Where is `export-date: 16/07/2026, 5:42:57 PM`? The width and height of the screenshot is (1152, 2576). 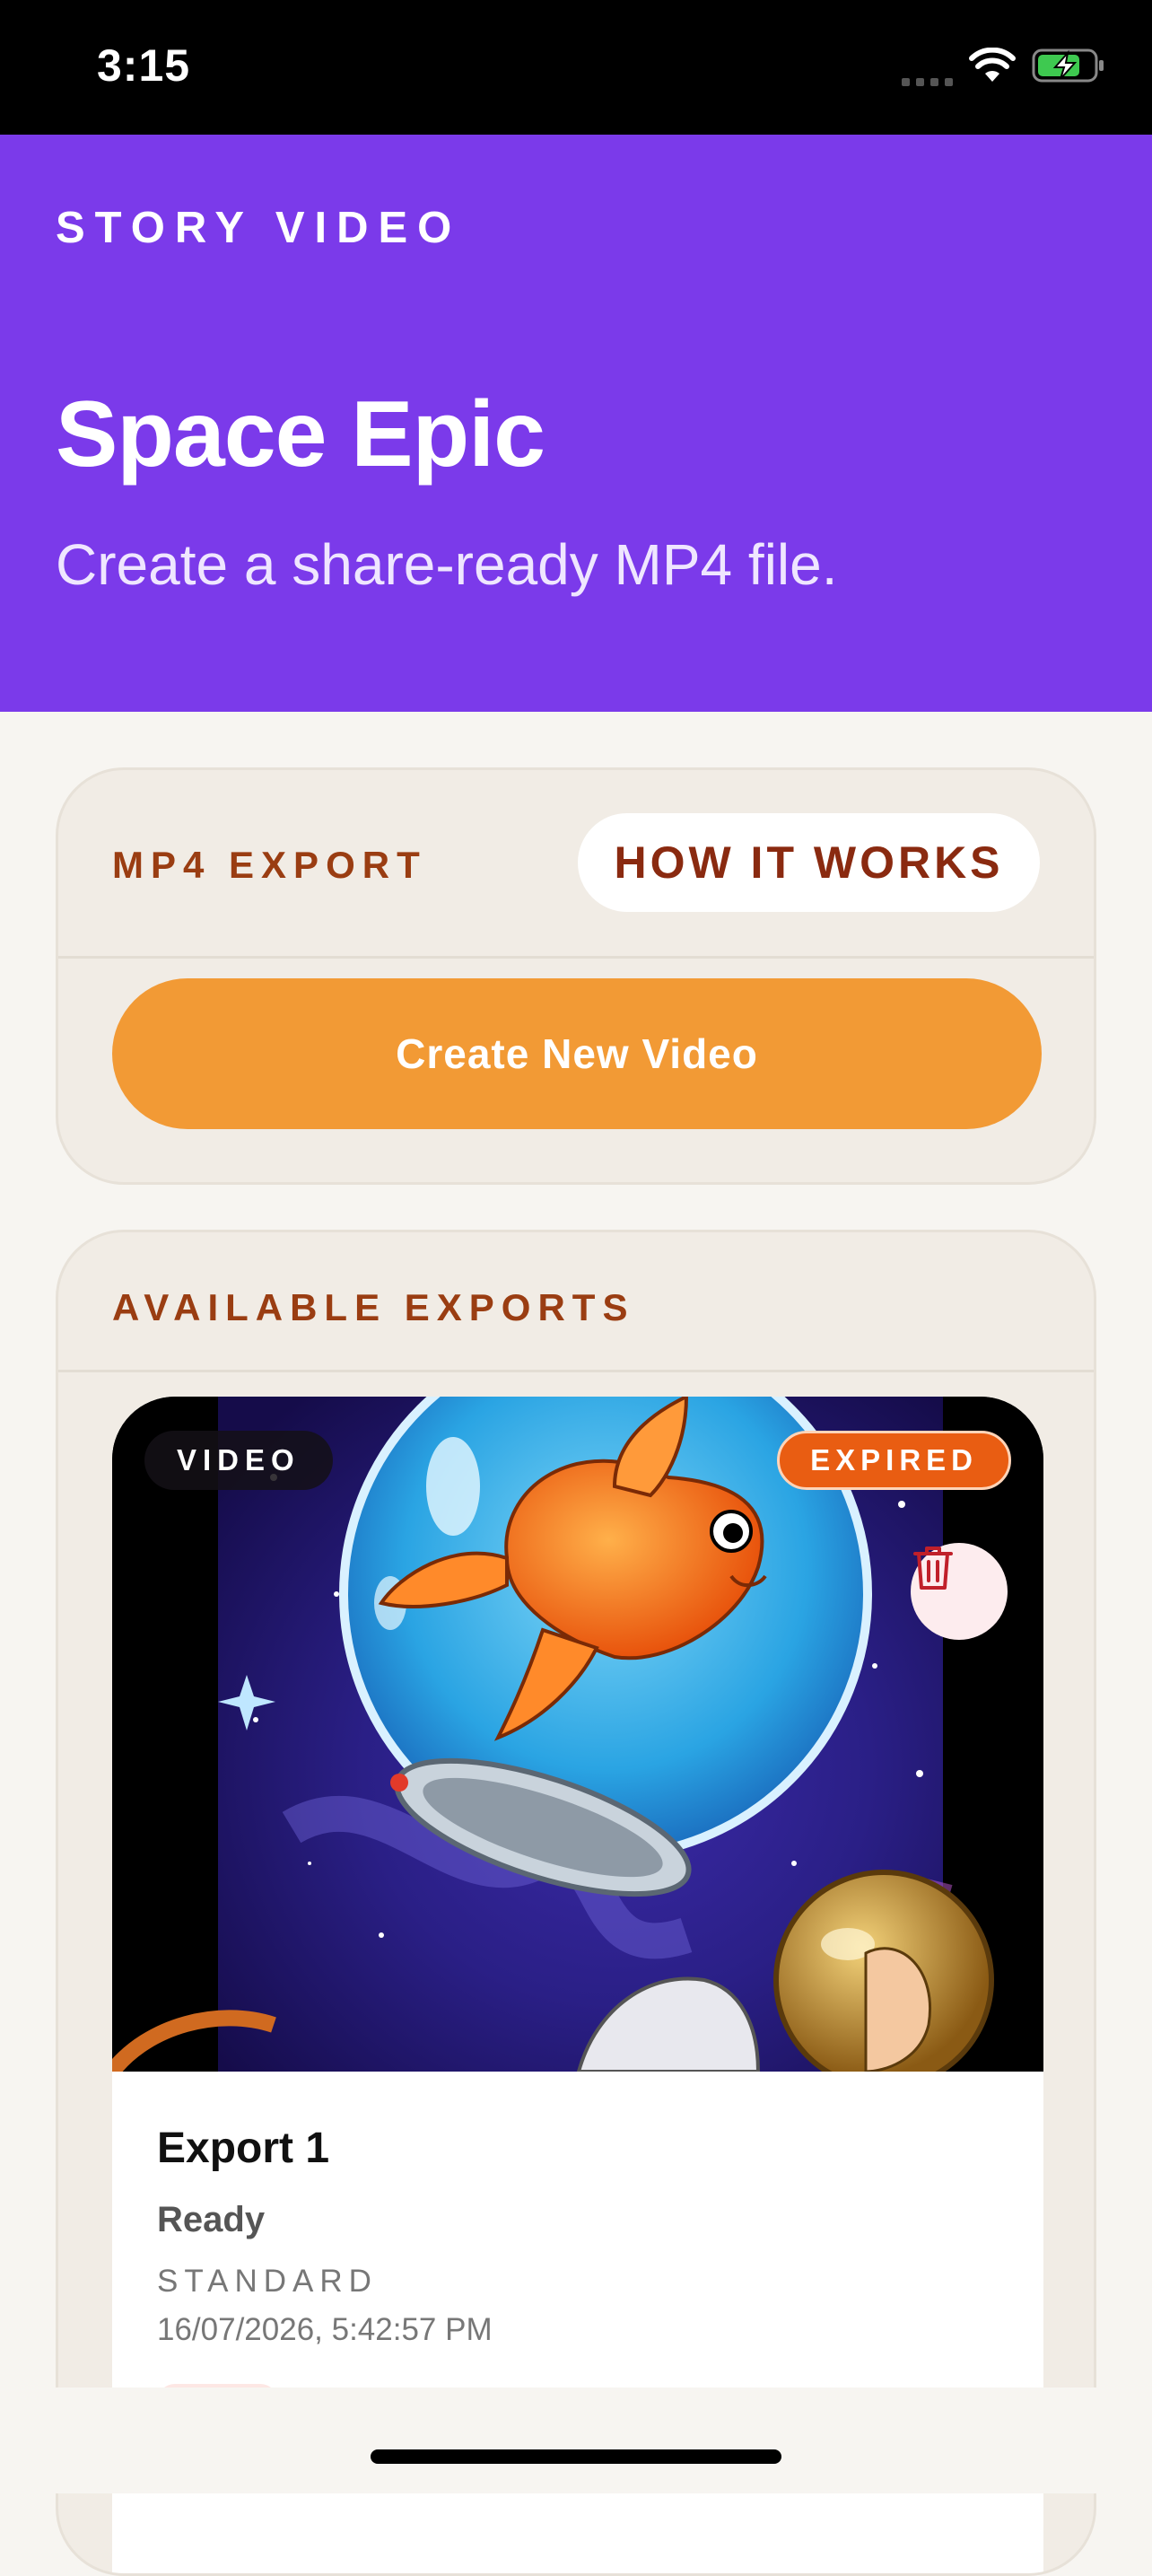
export-date: 16/07/2026, 5:42:57 PM is located at coordinates (325, 2329).